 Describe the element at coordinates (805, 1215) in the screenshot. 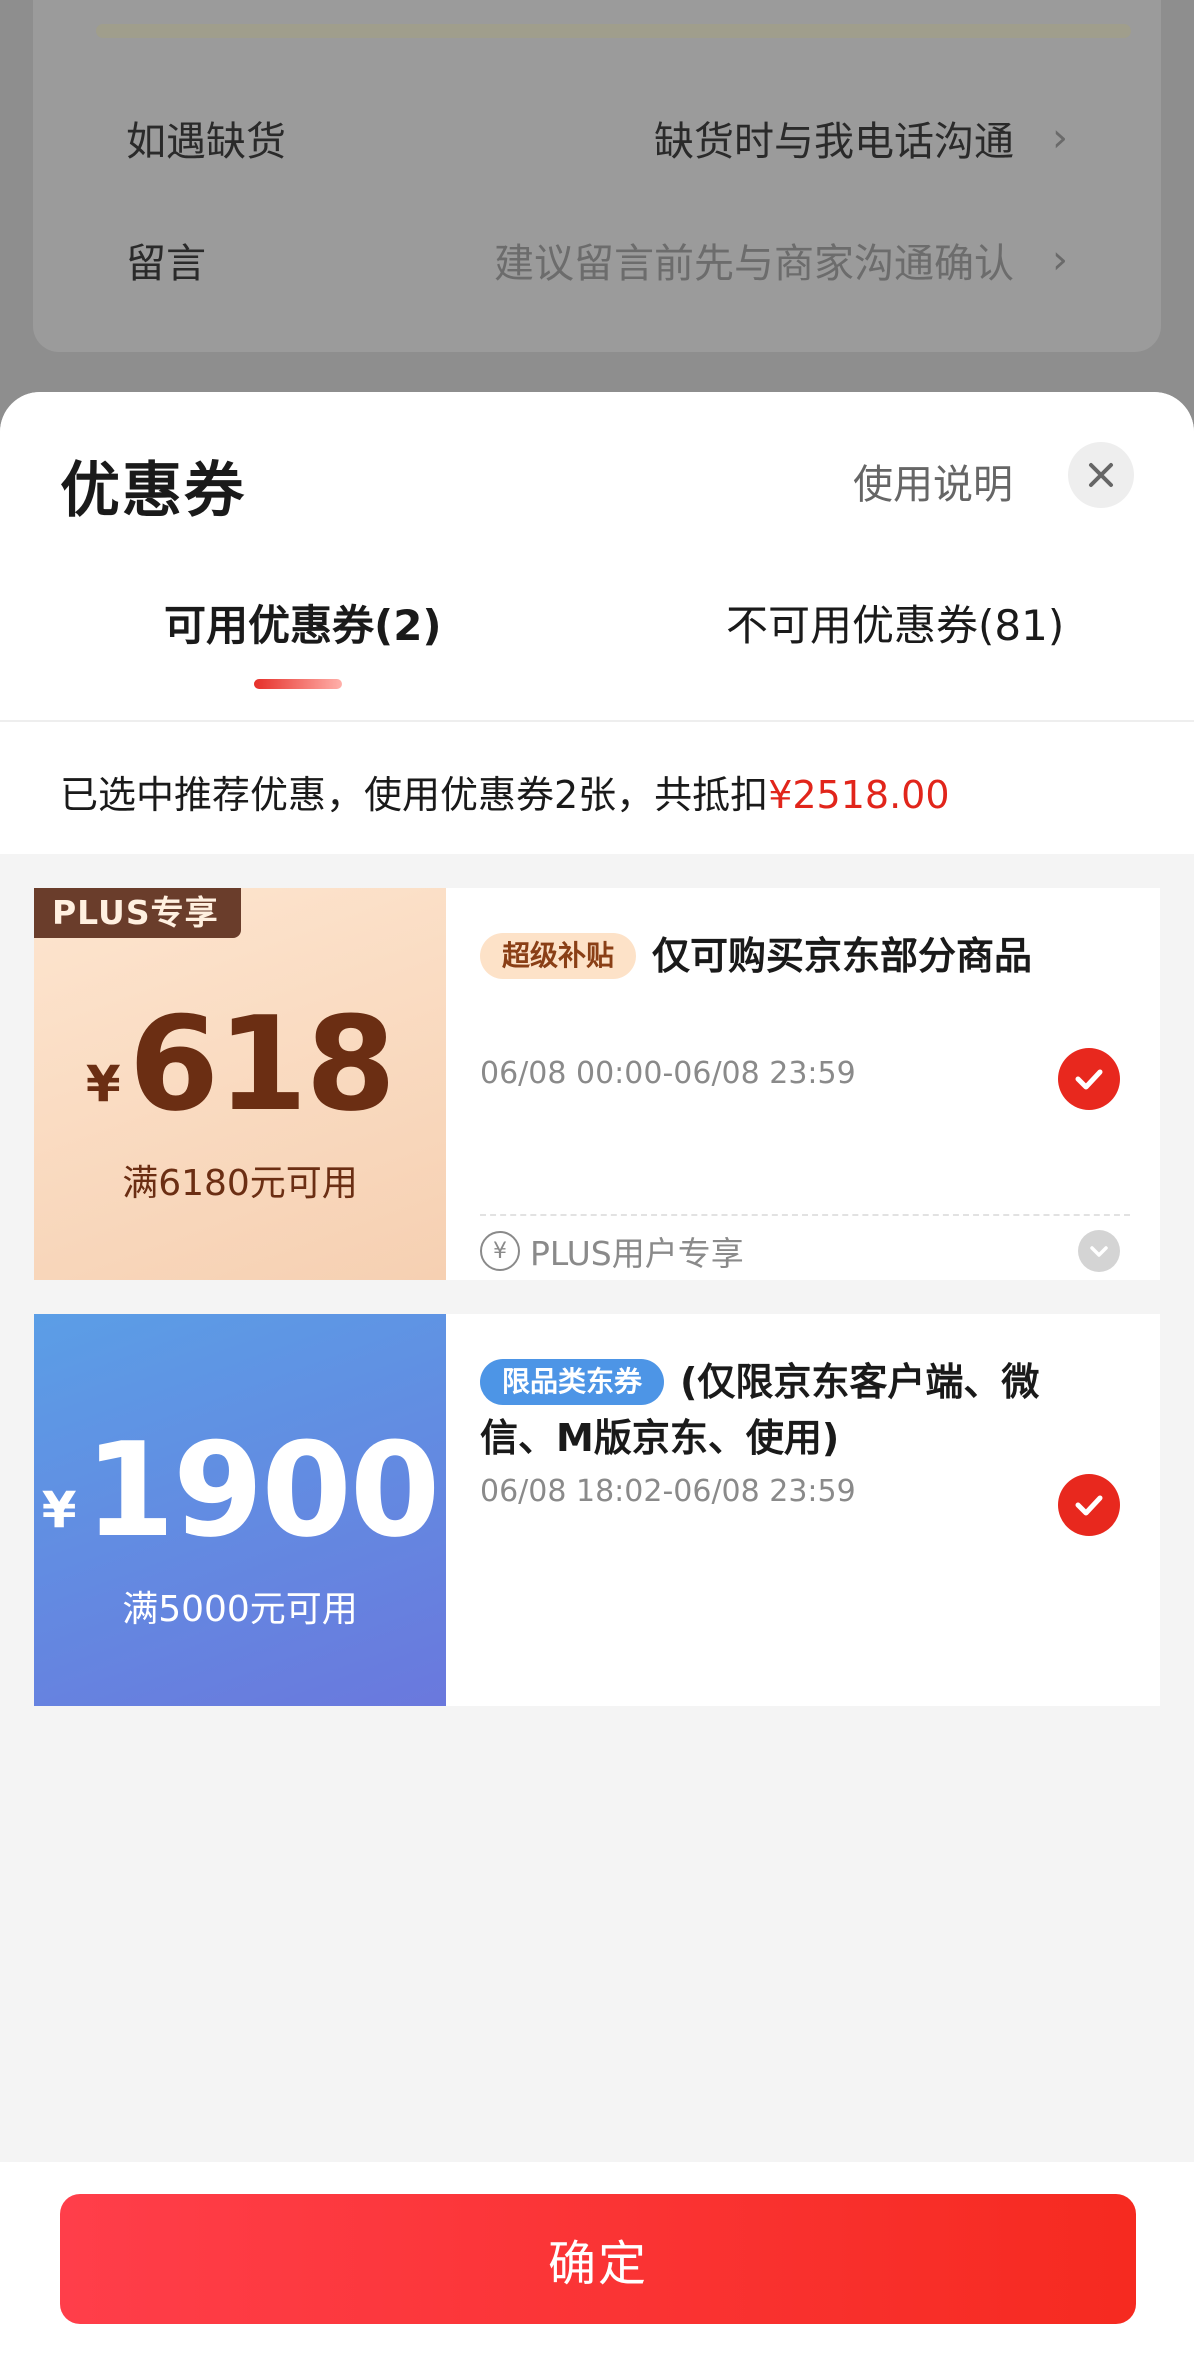

I see `dashed-divider` at that location.